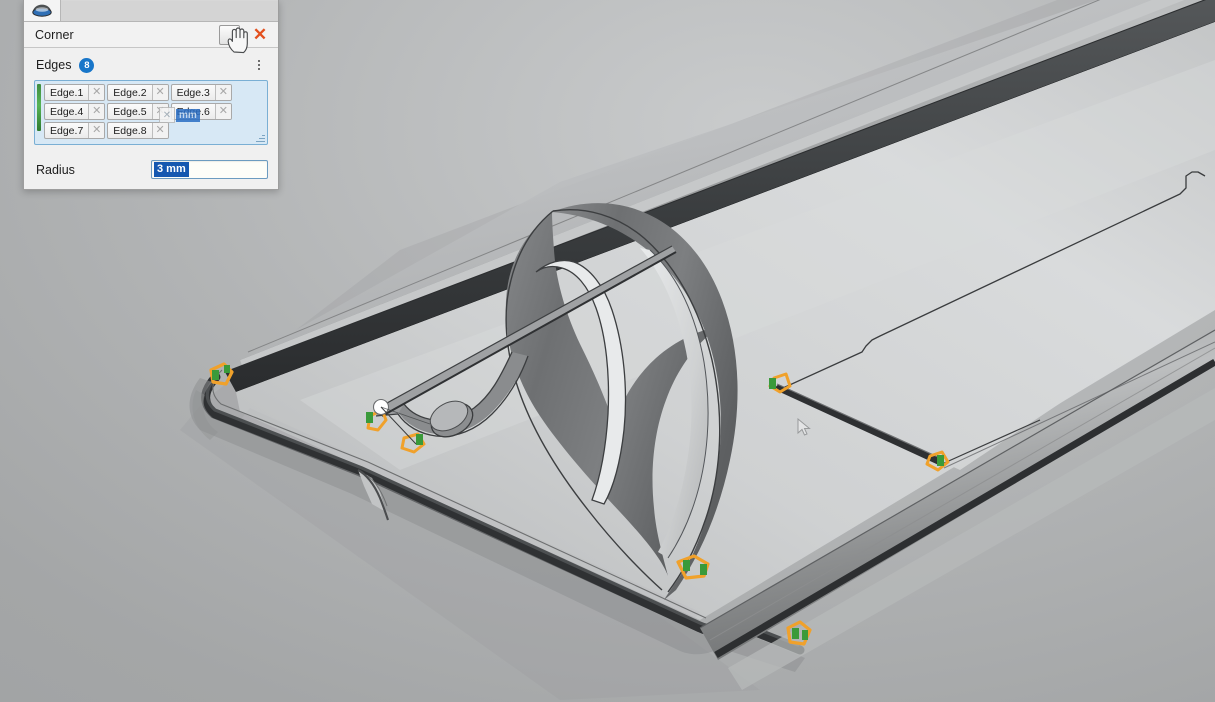 This screenshot has height=702, width=1215. Describe the element at coordinates (39, 107) in the screenshot. I see `valid-indicator-bar` at that location.